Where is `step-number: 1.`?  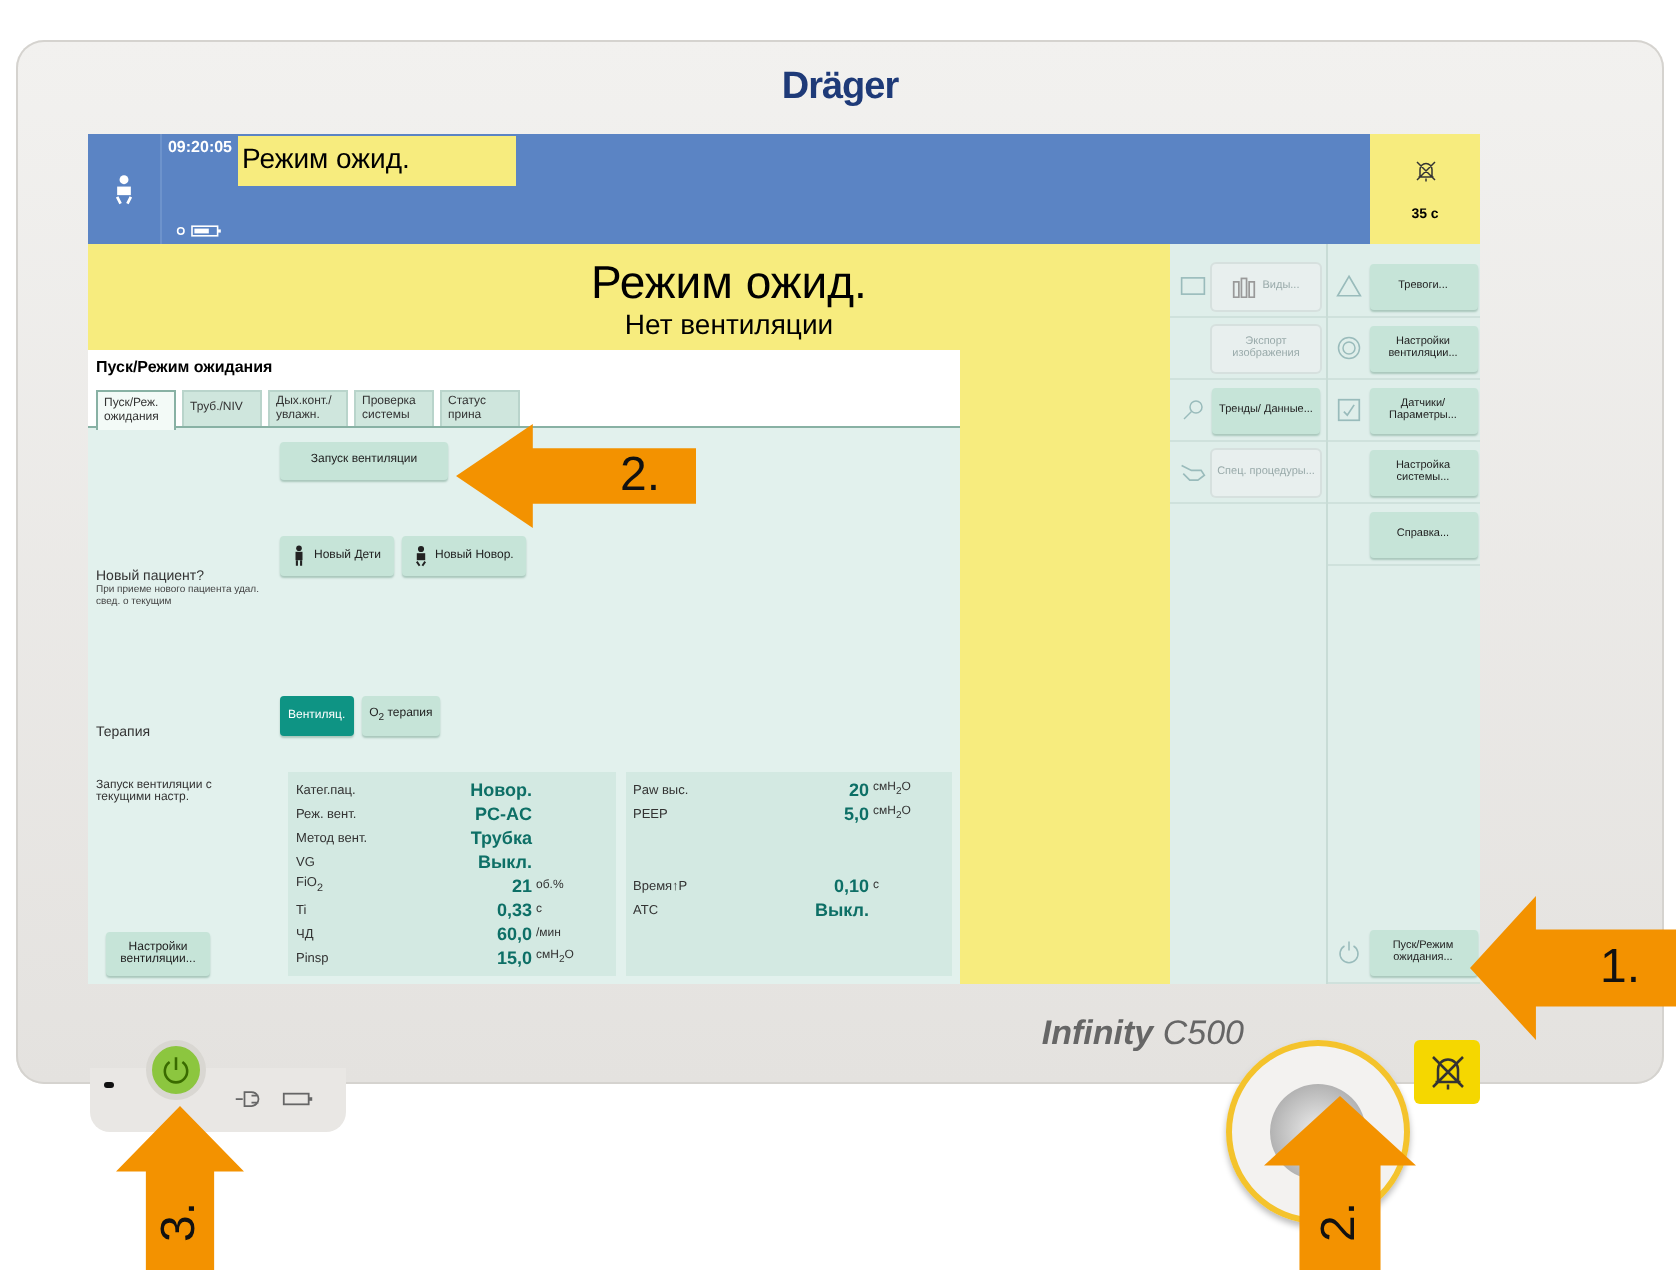
step-number: 1. is located at coordinates (1619, 968).